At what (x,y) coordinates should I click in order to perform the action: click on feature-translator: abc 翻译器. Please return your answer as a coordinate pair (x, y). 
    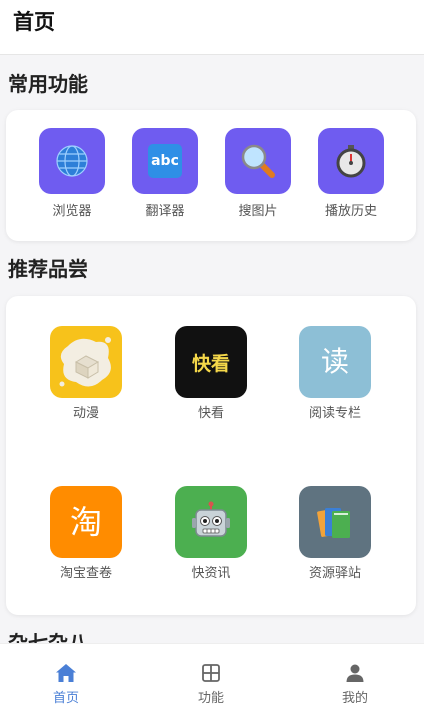
    Looking at the image, I should click on (165, 174).